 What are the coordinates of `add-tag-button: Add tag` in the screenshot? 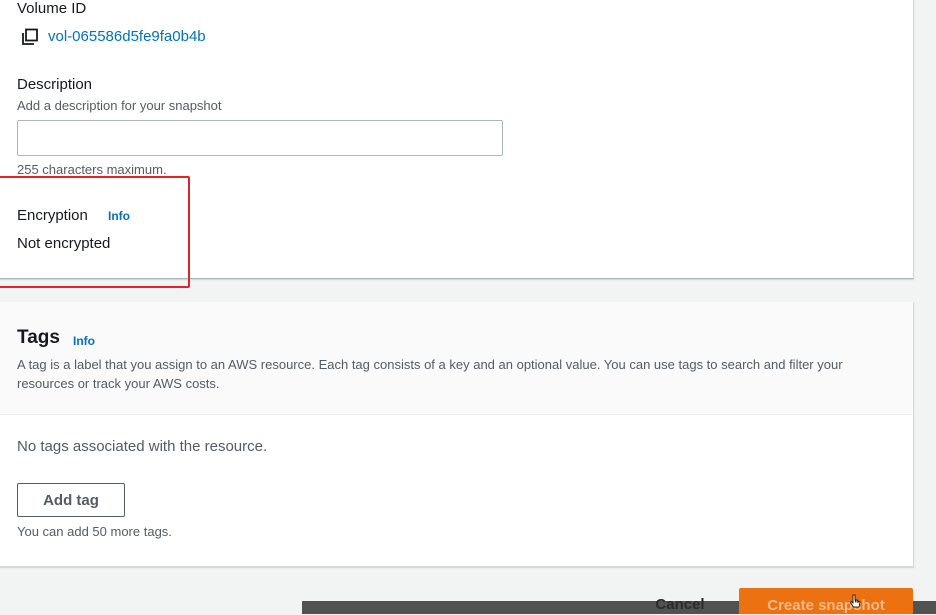 It's located at (71, 500).